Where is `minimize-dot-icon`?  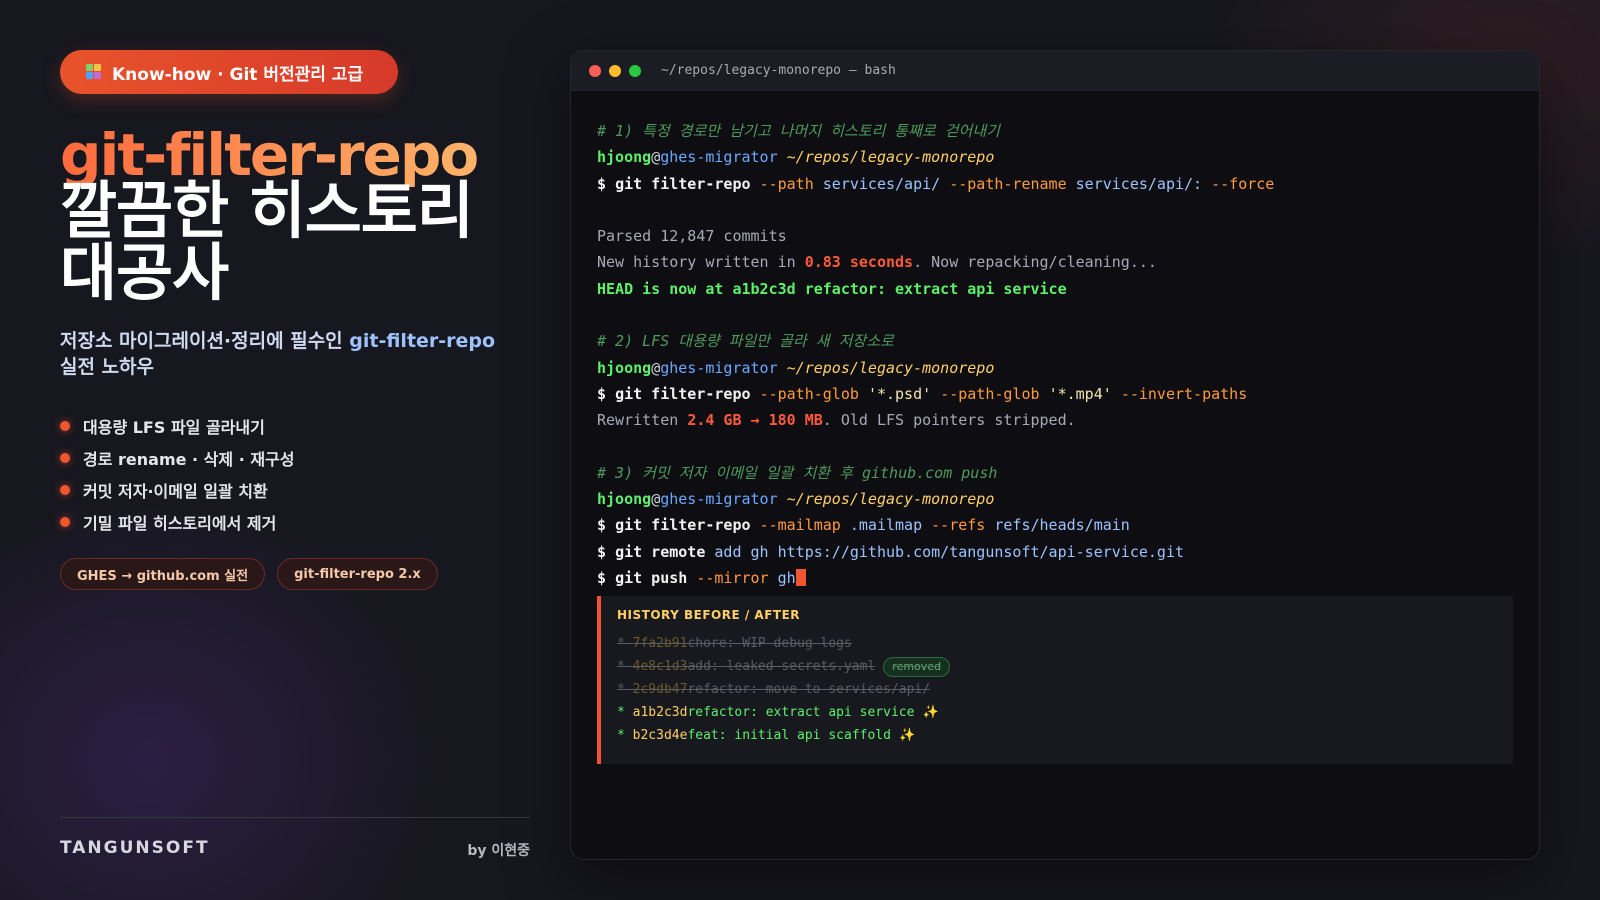
minimize-dot-icon is located at coordinates (615, 70).